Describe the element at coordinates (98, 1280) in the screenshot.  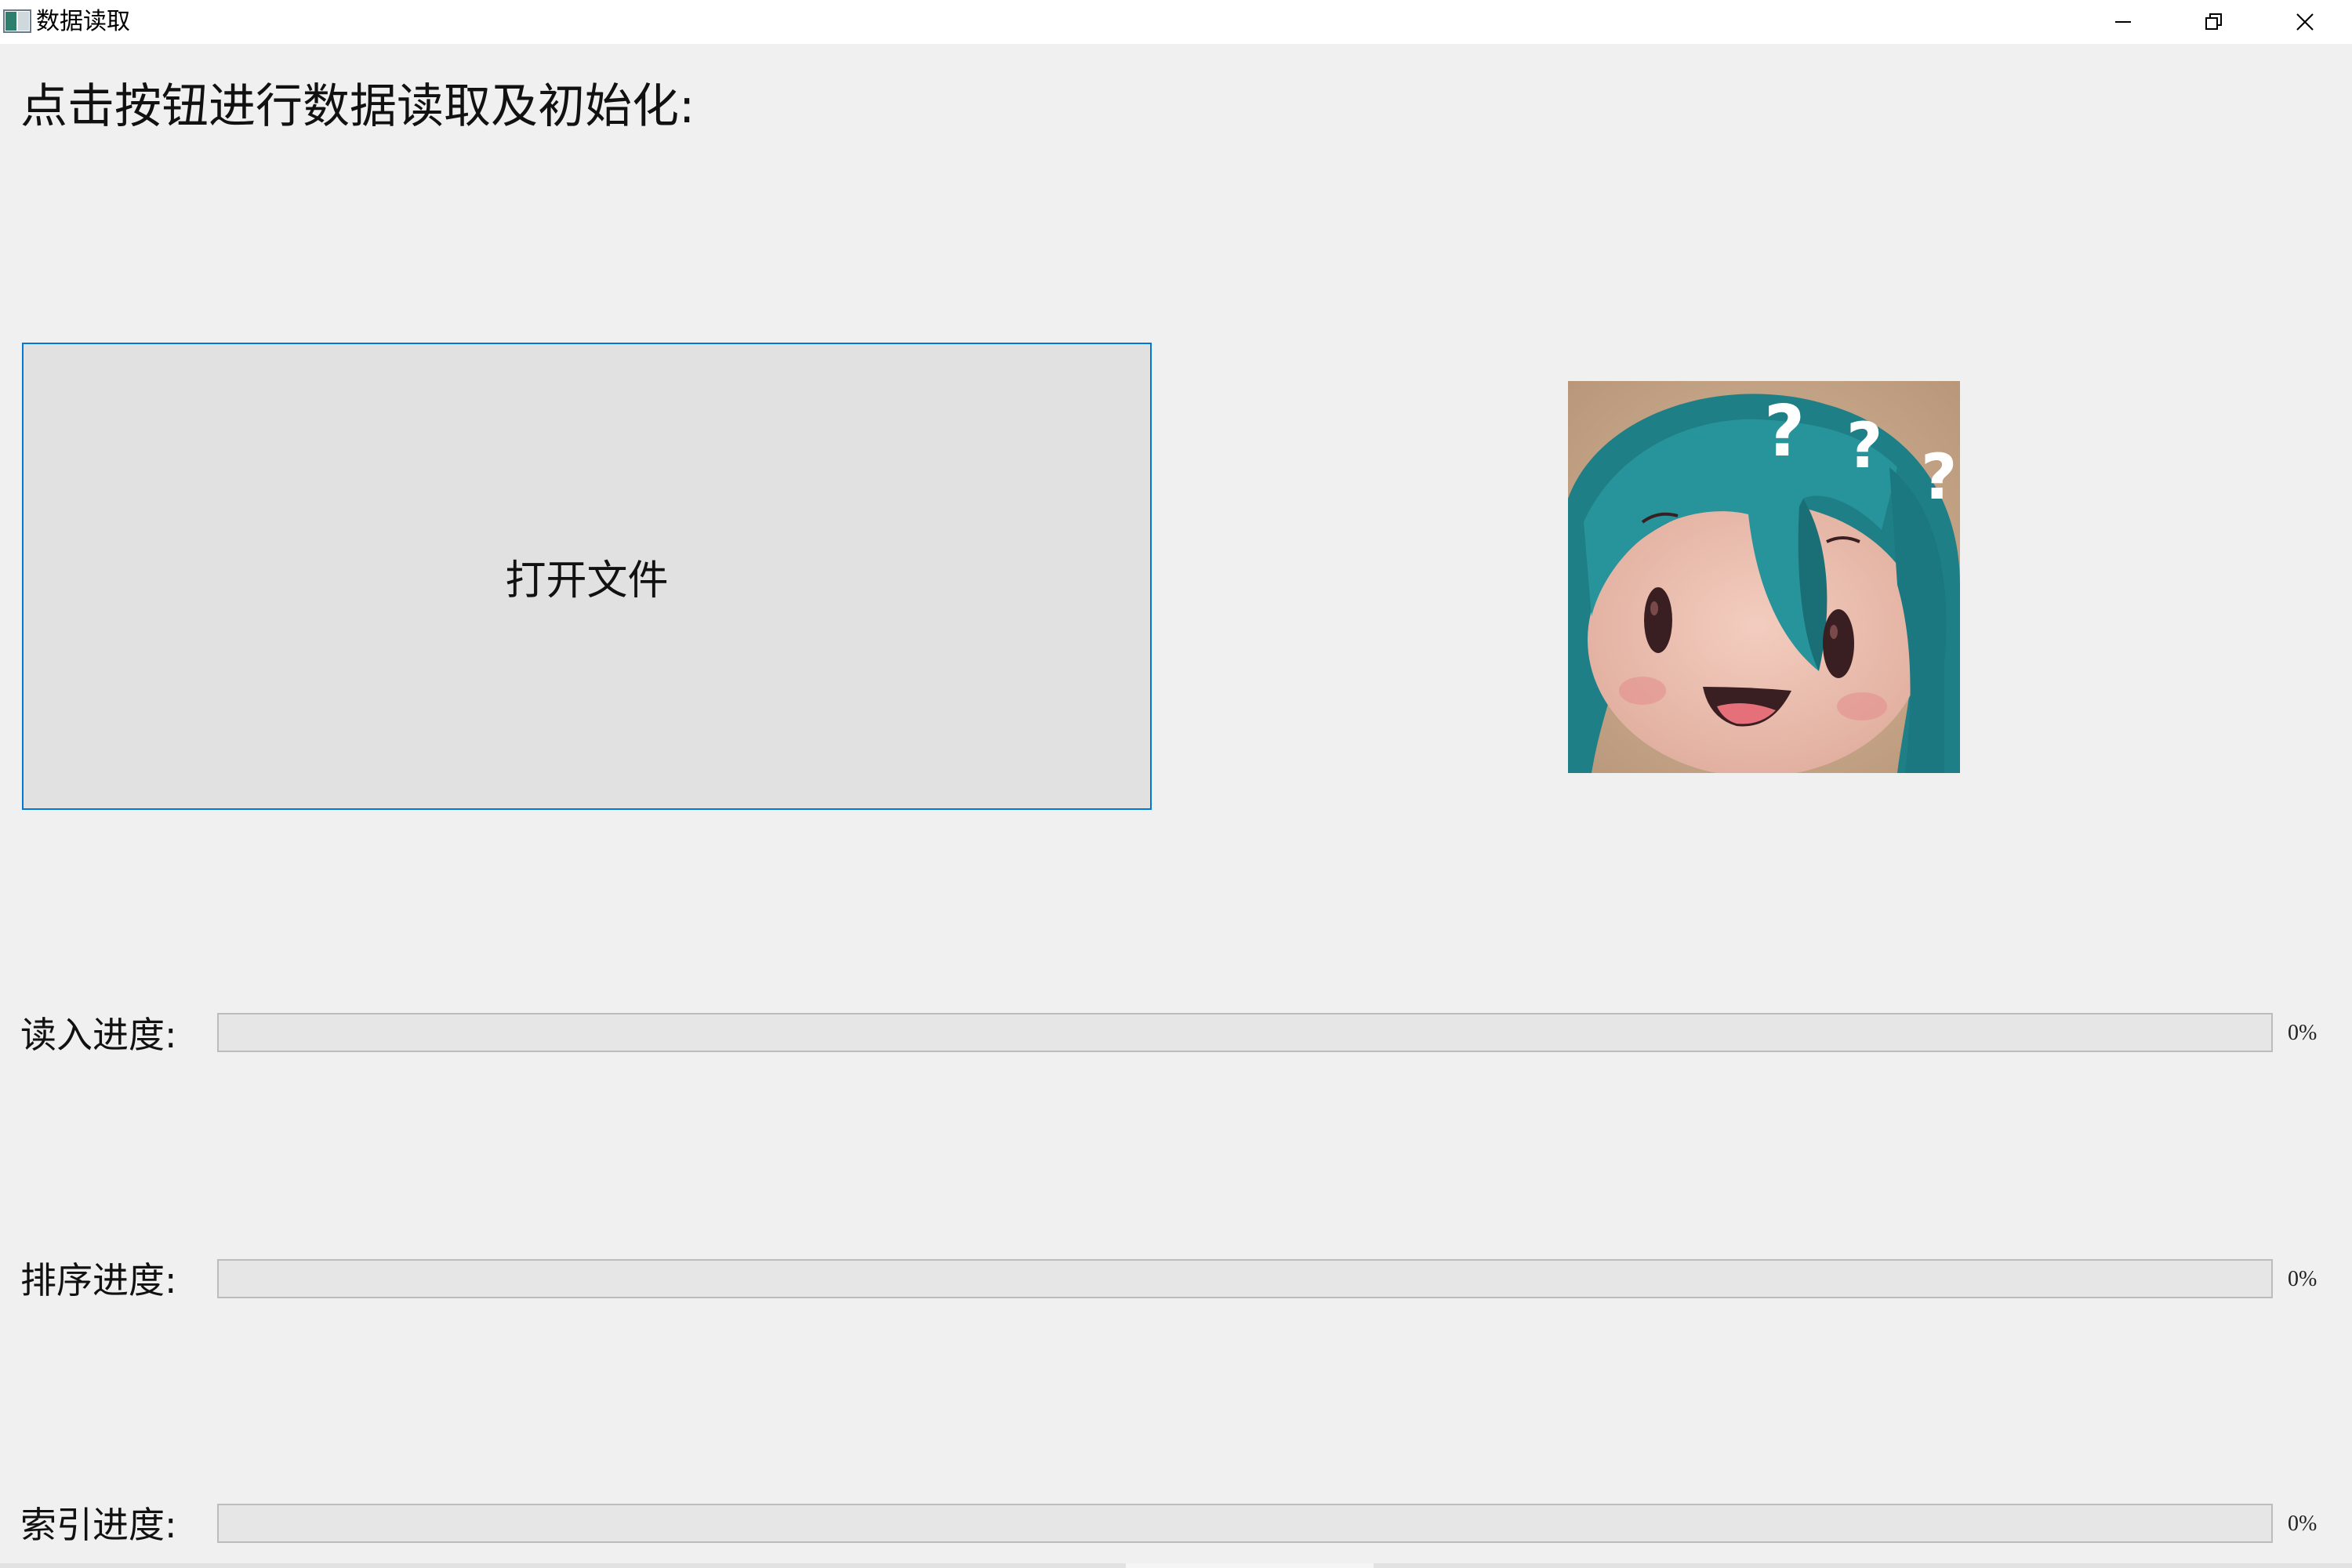
I see `sort-progress-label: 排序进度:` at that location.